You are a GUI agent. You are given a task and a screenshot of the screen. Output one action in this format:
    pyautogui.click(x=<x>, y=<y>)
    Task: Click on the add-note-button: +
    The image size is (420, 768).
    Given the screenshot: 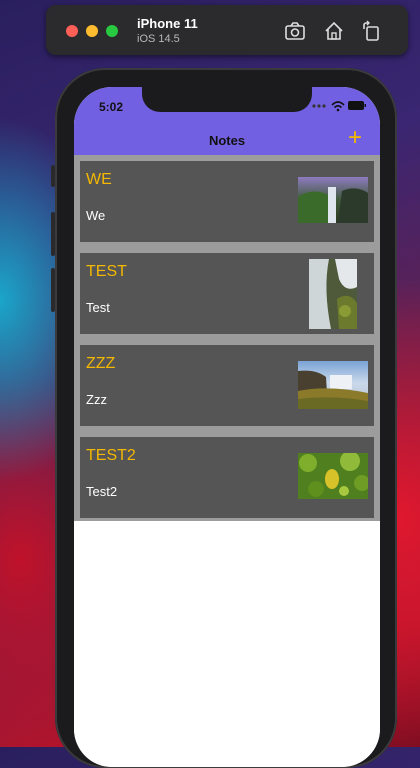 What is the action you would take?
    pyautogui.click(x=355, y=138)
    